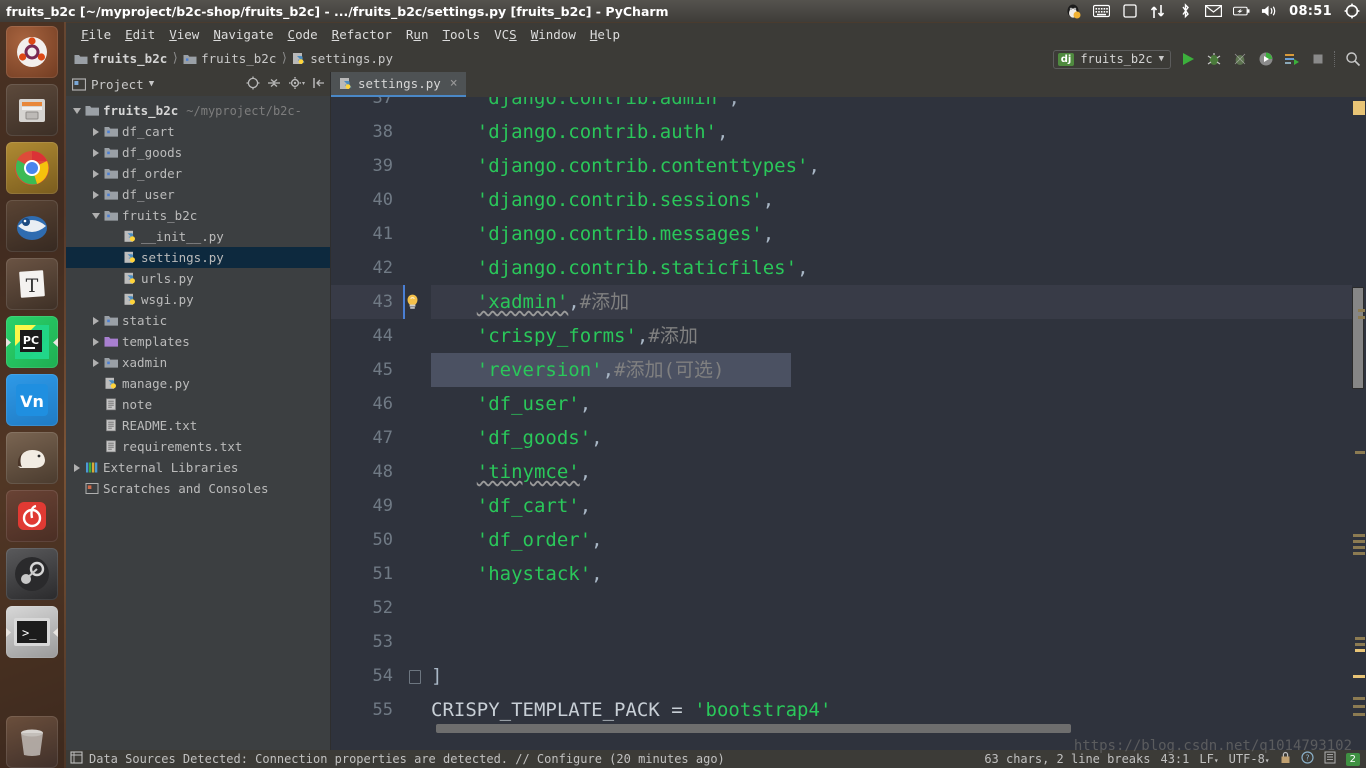 Image resolution: width=1366 pixels, height=768 pixels. I want to click on menu-refactor: Refactor, so click(362, 34).